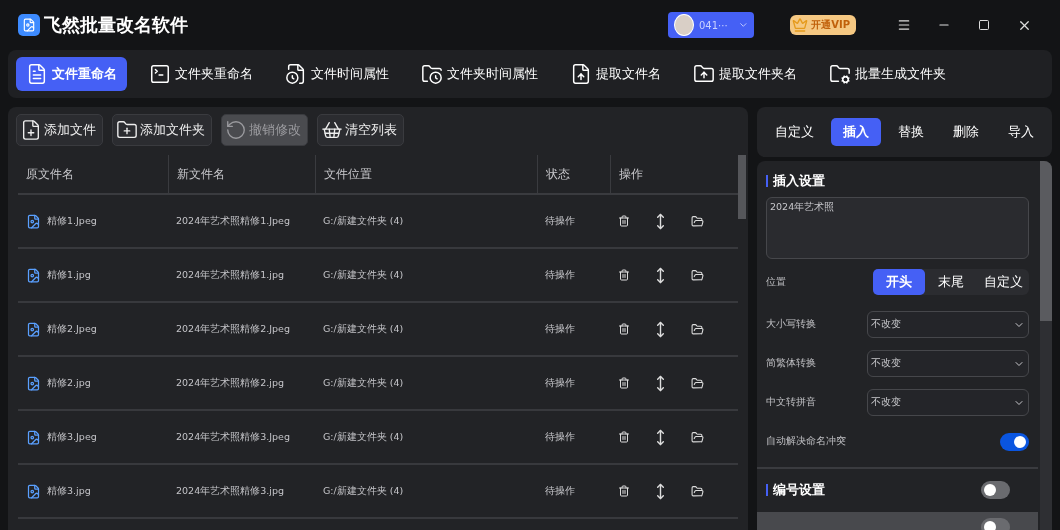 Image resolution: width=1060 pixels, height=530 pixels. I want to click on insert-text-field: 2024年艺术照, so click(897, 228).